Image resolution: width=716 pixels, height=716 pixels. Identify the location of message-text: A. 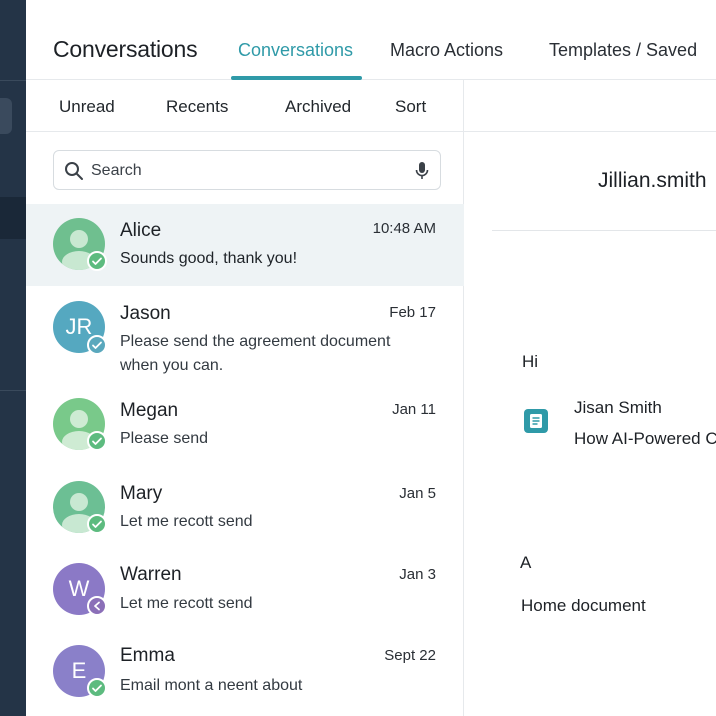
(526, 562).